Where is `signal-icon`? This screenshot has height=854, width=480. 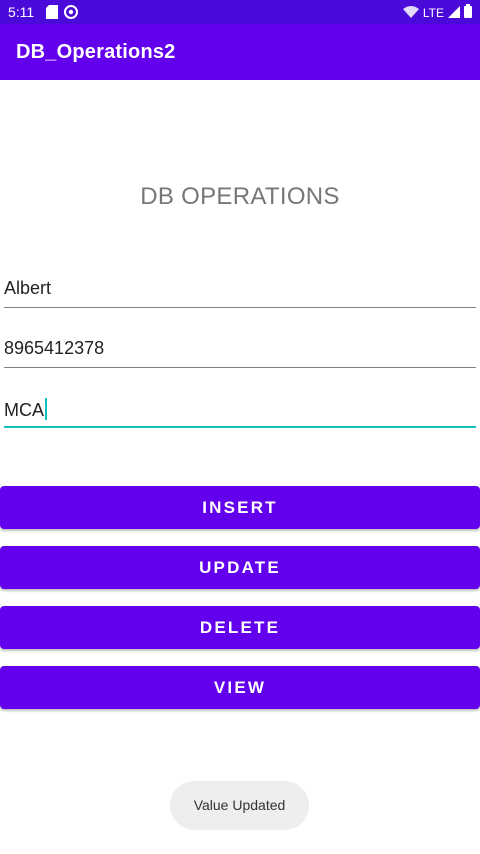
signal-icon is located at coordinates (454, 13).